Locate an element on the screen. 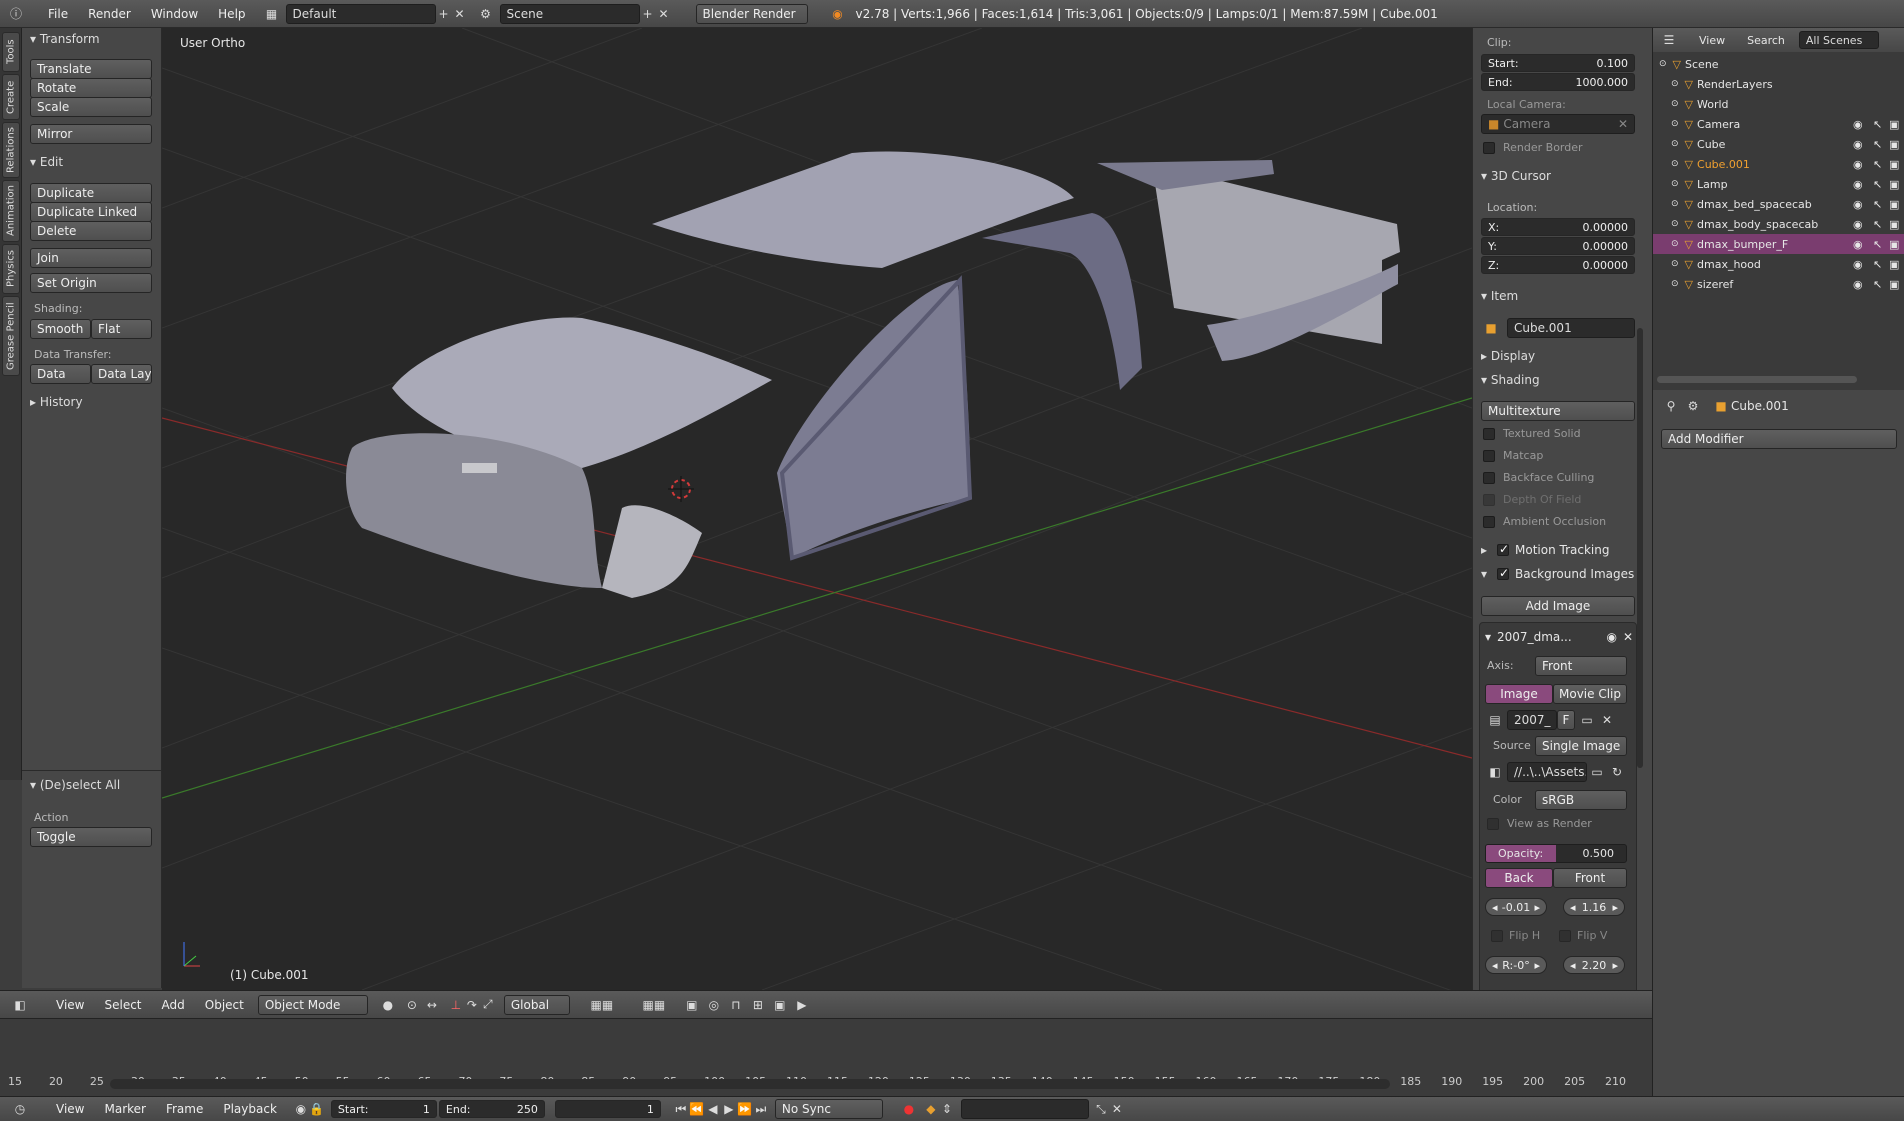  outliner-row: ⊙ ▽ Lamp ◉ ↖ ▣ is located at coordinates (1778, 184).